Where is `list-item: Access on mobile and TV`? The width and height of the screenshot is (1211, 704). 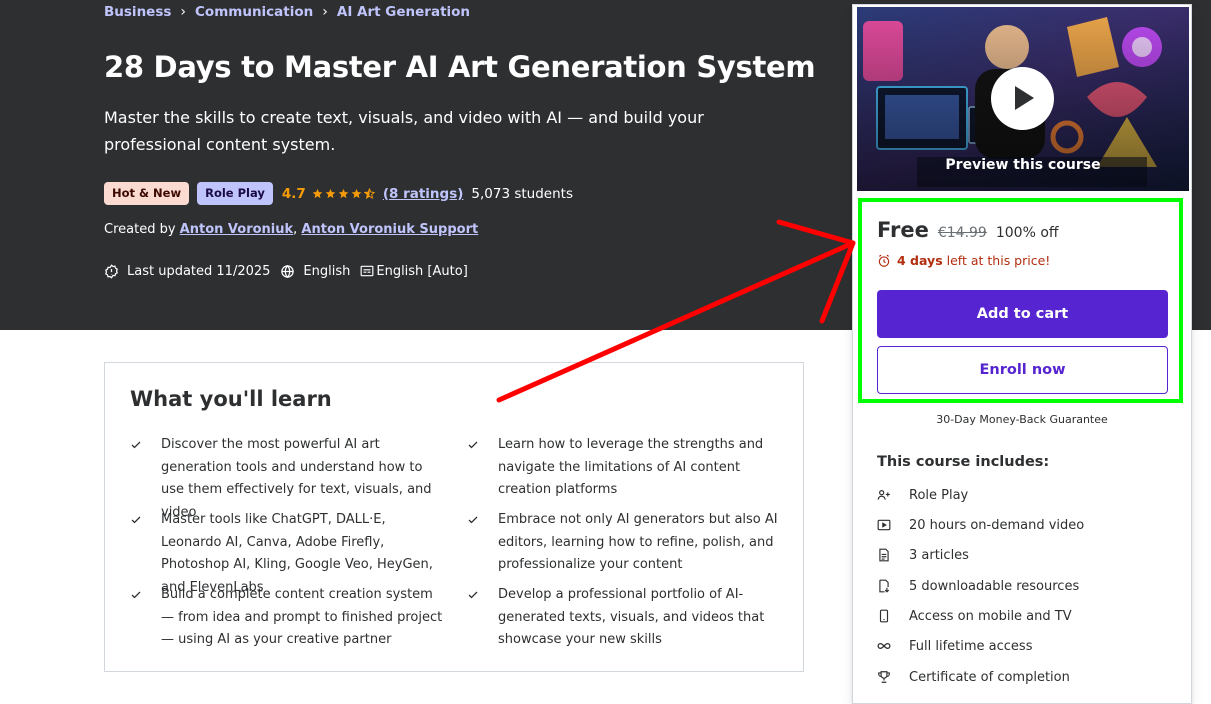
list-item: Access on mobile and TV is located at coordinates (974, 616).